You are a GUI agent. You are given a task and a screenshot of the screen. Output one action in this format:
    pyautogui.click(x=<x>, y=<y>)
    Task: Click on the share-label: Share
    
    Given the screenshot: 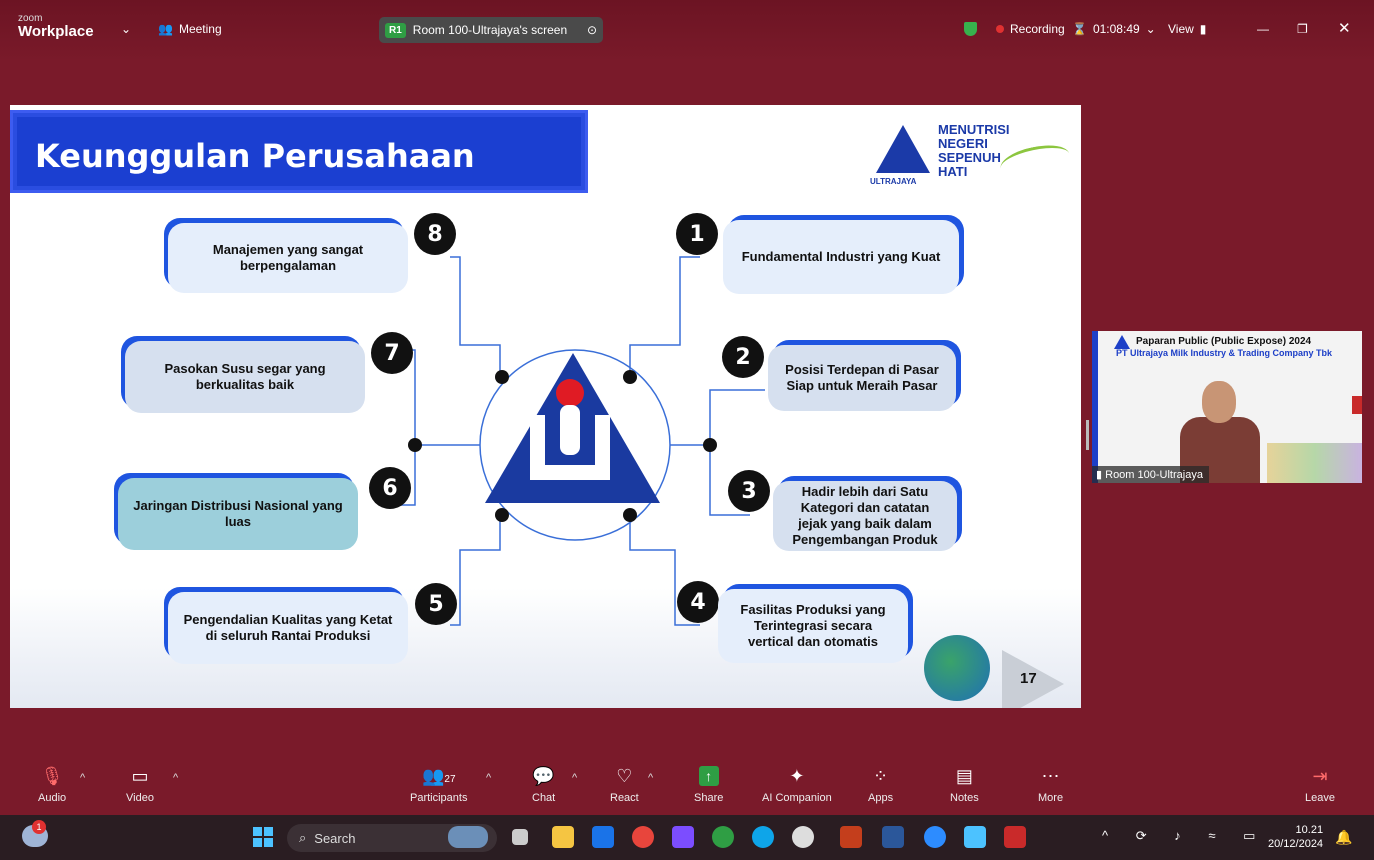 What is the action you would take?
    pyautogui.click(x=709, y=798)
    